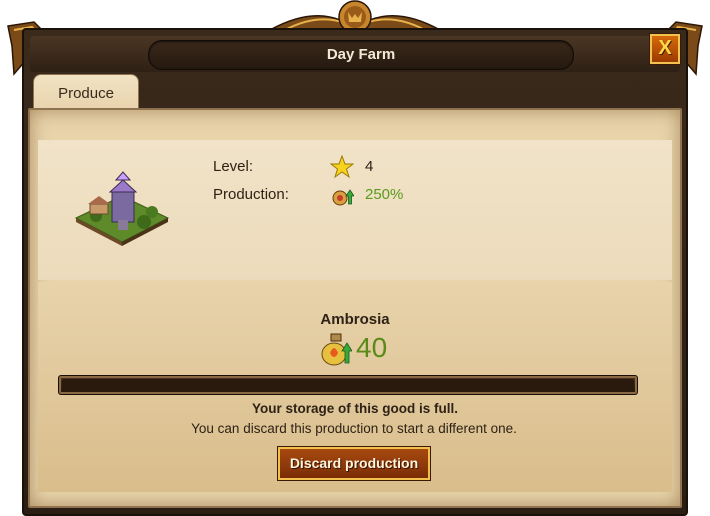 The image size is (710, 516). I want to click on title-plate: Day Farm, so click(361, 55).